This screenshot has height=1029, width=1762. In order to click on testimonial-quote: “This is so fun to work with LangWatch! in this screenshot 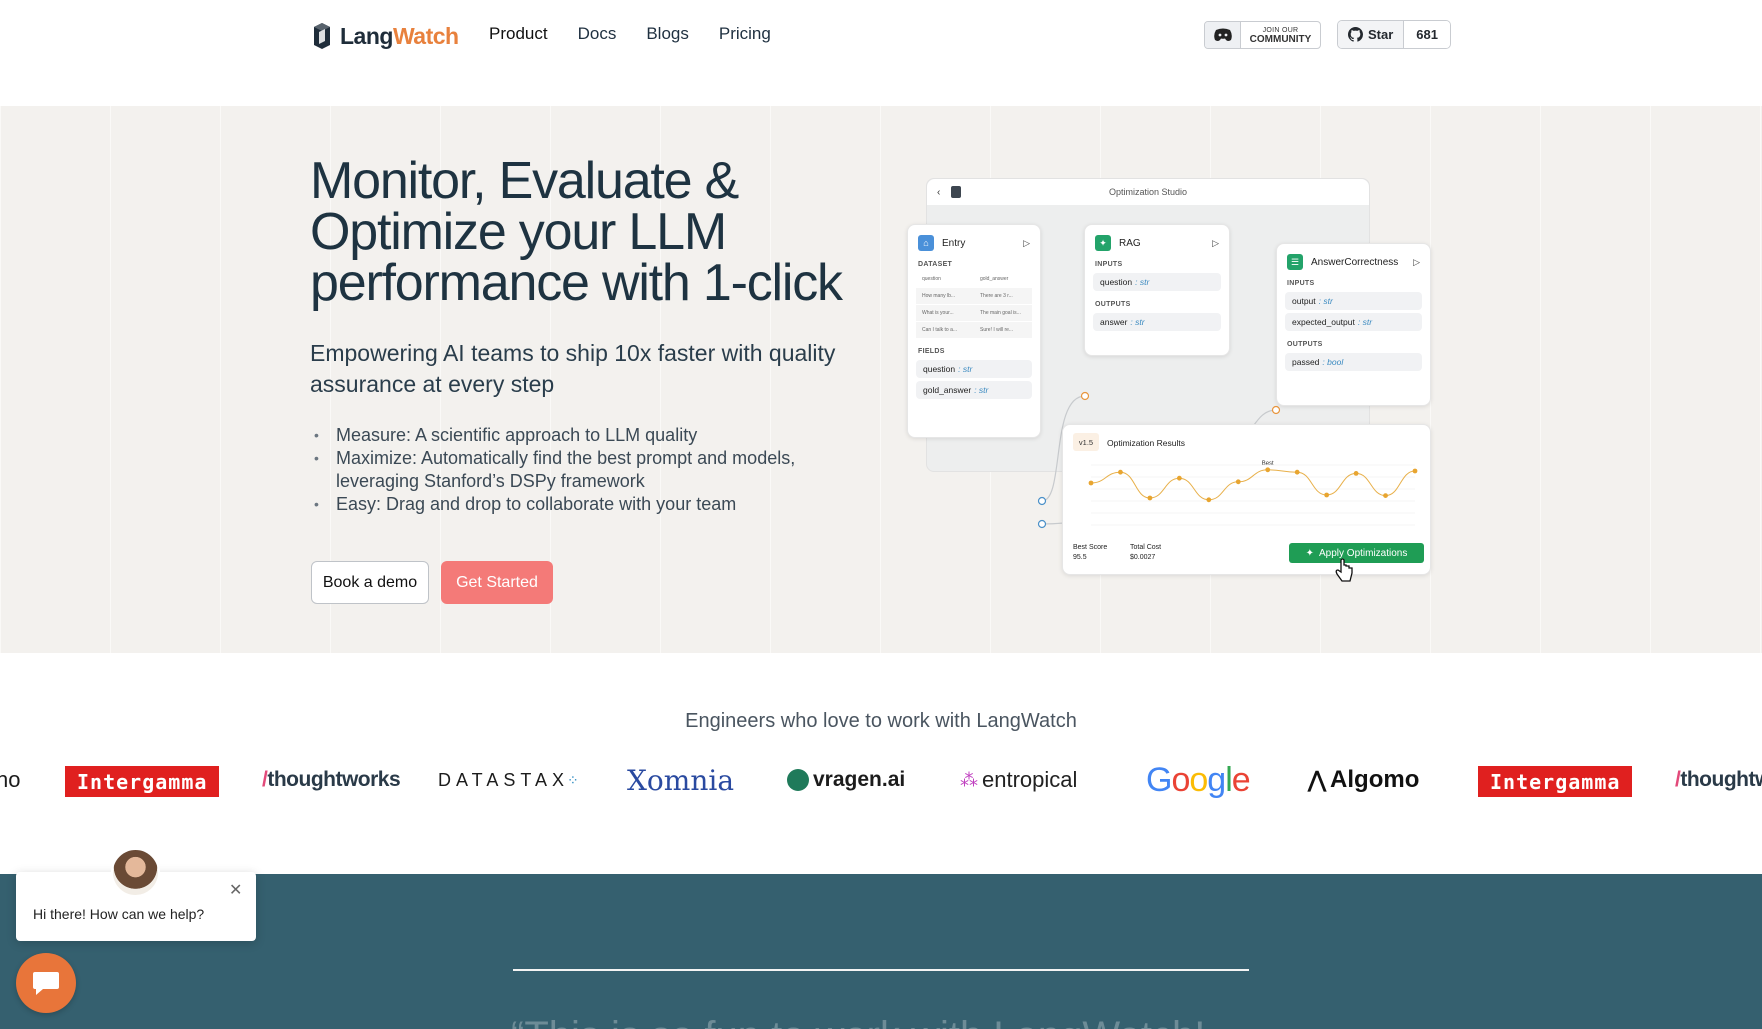, I will do `click(858, 1021)`.